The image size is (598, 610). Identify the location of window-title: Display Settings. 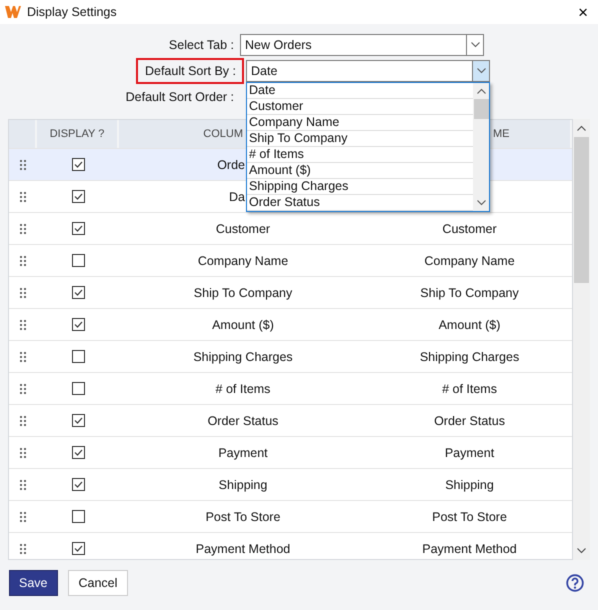
(72, 12).